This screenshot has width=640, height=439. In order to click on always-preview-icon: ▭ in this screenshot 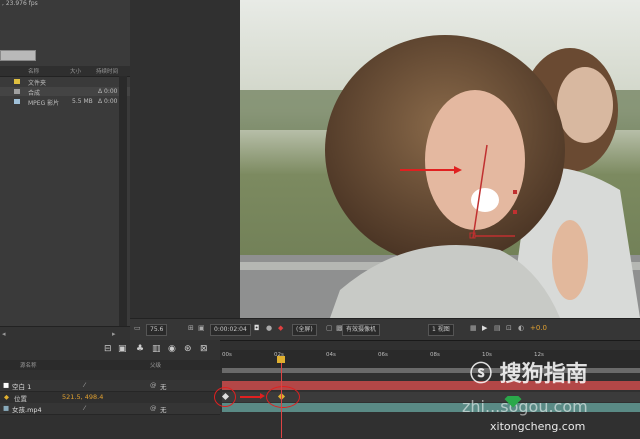, I will do `click(137, 328)`.